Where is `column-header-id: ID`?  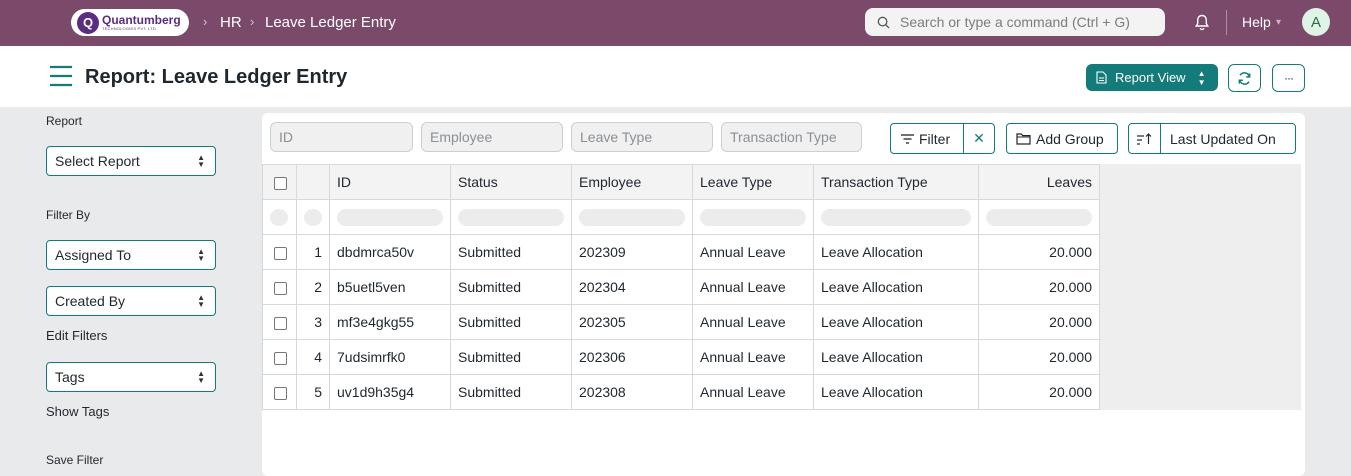 column-header-id: ID is located at coordinates (390, 182).